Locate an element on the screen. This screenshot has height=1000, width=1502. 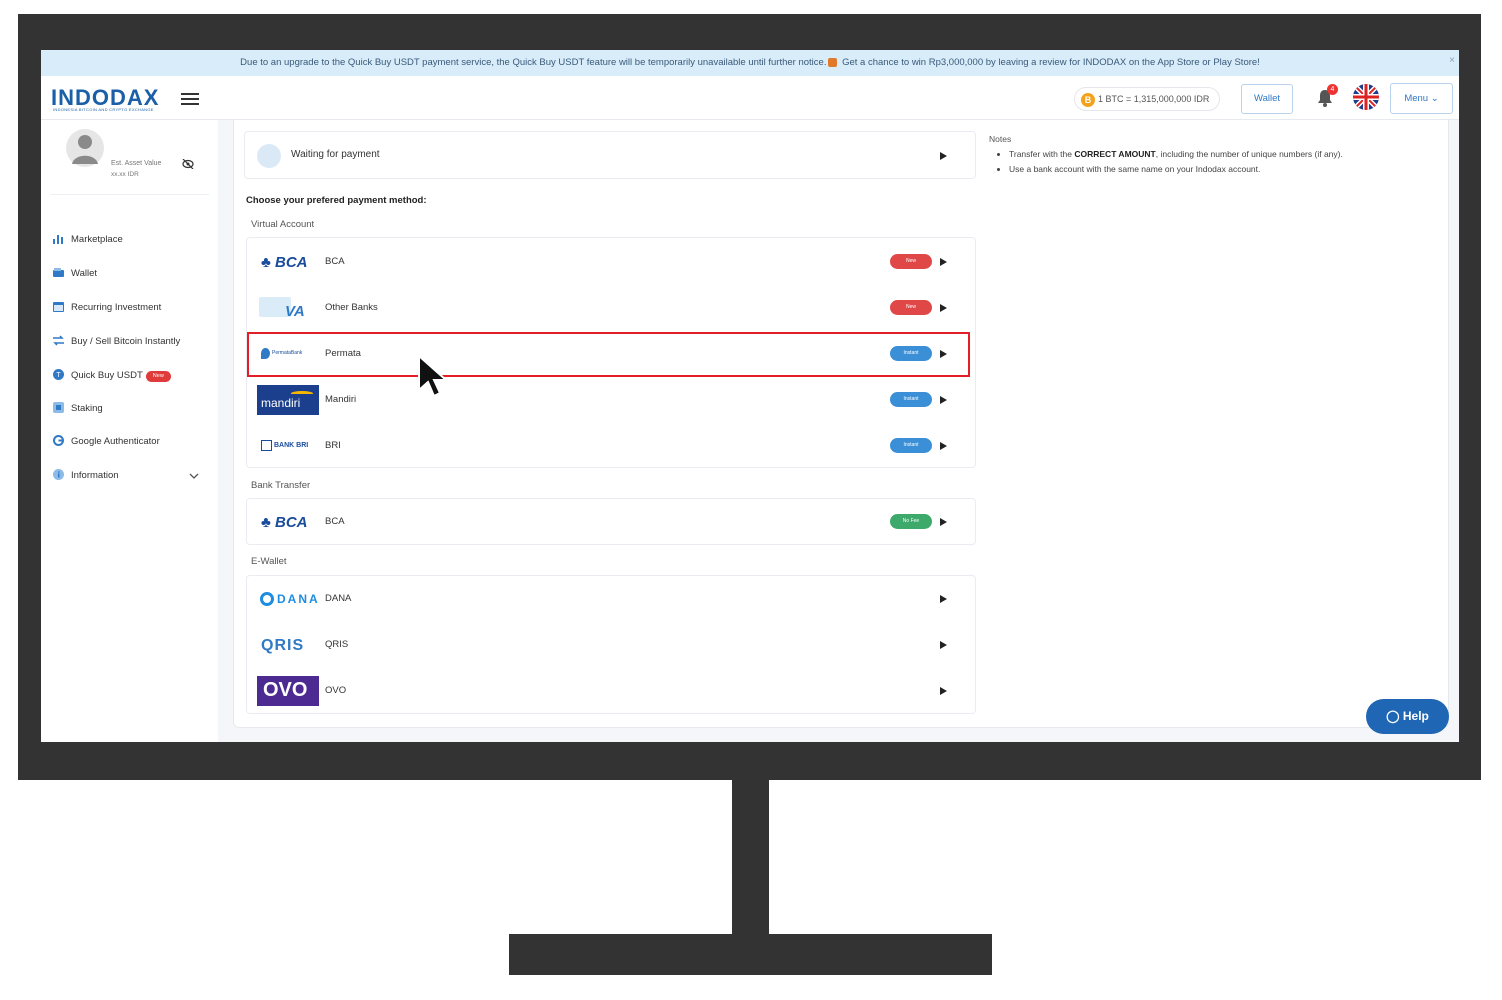
payment-status-box: Waiting for payment is located at coordinates (610, 155).